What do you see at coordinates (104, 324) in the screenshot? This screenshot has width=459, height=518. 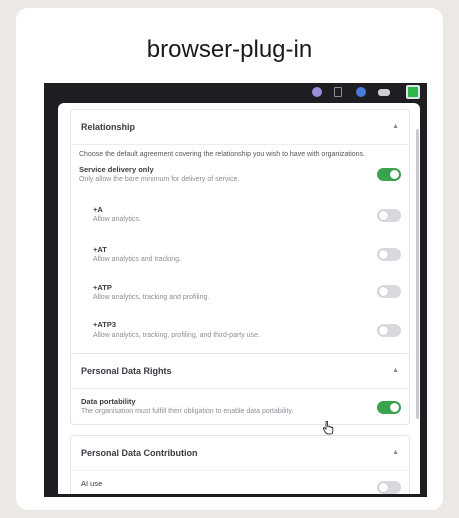 I see `option-atp3-title: +ATP3` at bounding box center [104, 324].